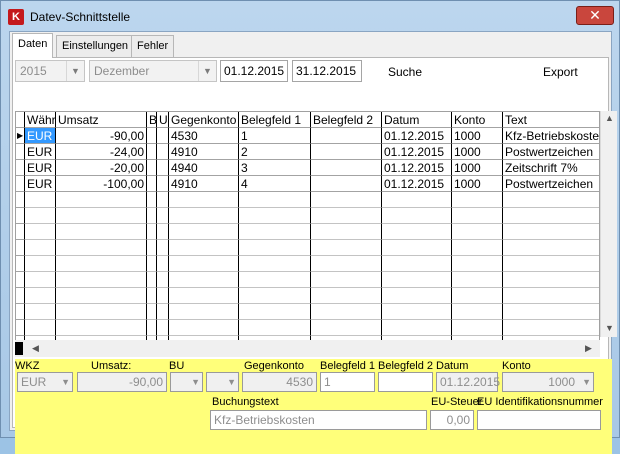 Image resolution: width=620 pixels, height=454 pixels. I want to click on column-header-amount: Umsatz, so click(101, 120).